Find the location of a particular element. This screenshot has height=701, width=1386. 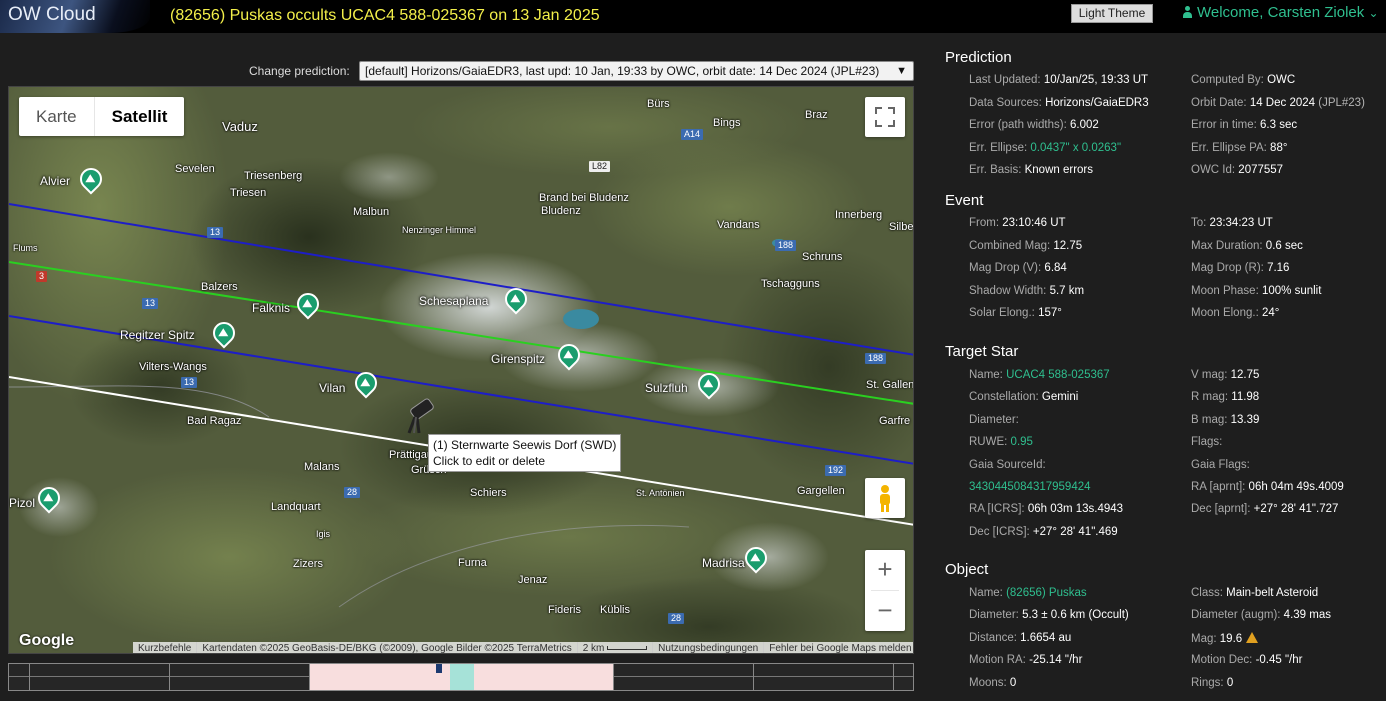

road-shield: L82 is located at coordinates (600, 166).